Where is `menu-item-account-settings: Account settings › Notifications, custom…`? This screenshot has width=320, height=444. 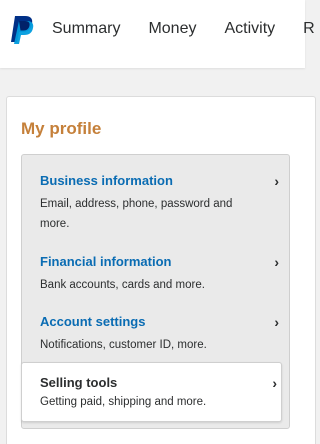
menu-item-account-settings: Account settings › Notifications, custom… is located at coordinates (155, 326).